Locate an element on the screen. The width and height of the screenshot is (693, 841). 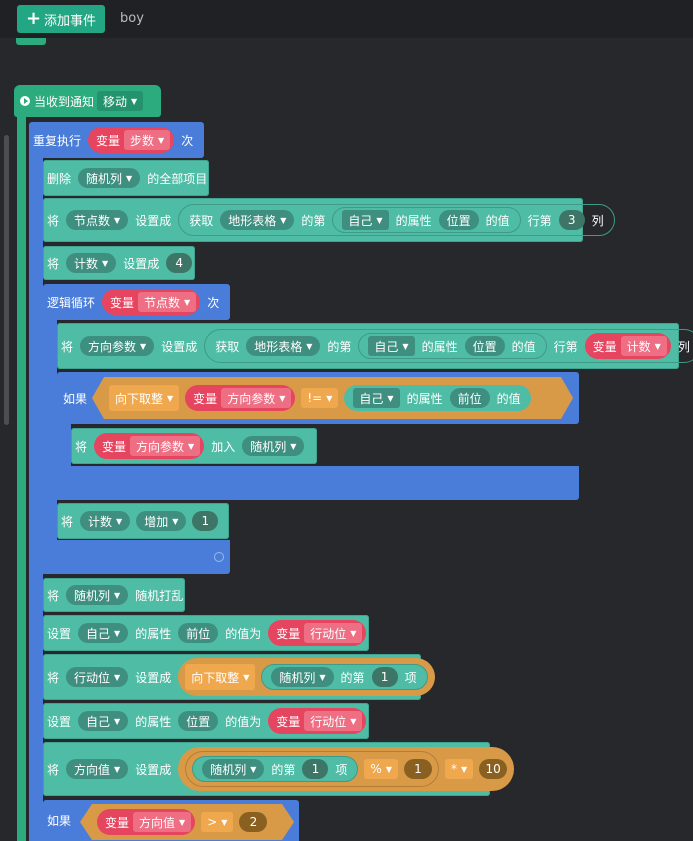
set-position-attribute-block: 设置 自己 ▼ 的属性 位置 的值为 变量 行动位 ▼ is located at coordinates (206, 721).